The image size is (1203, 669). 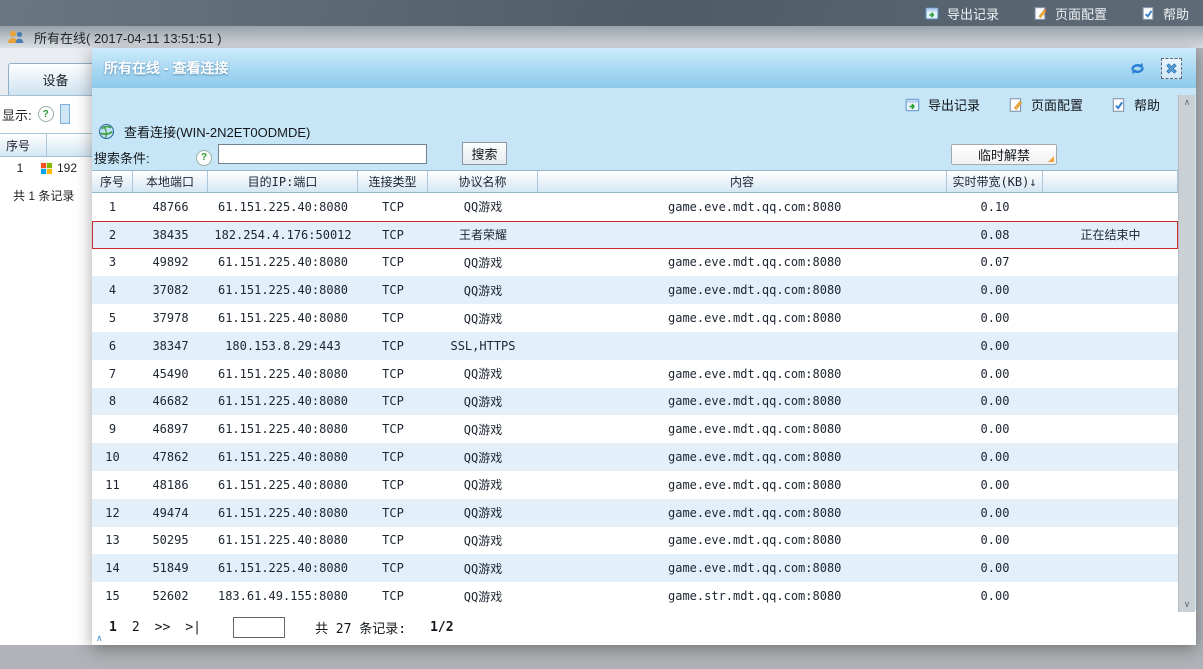 What do you see at coordinates (995, 206) in the screenshot?
I see `table-cell: 0.10` at bounding box center [995, 206].